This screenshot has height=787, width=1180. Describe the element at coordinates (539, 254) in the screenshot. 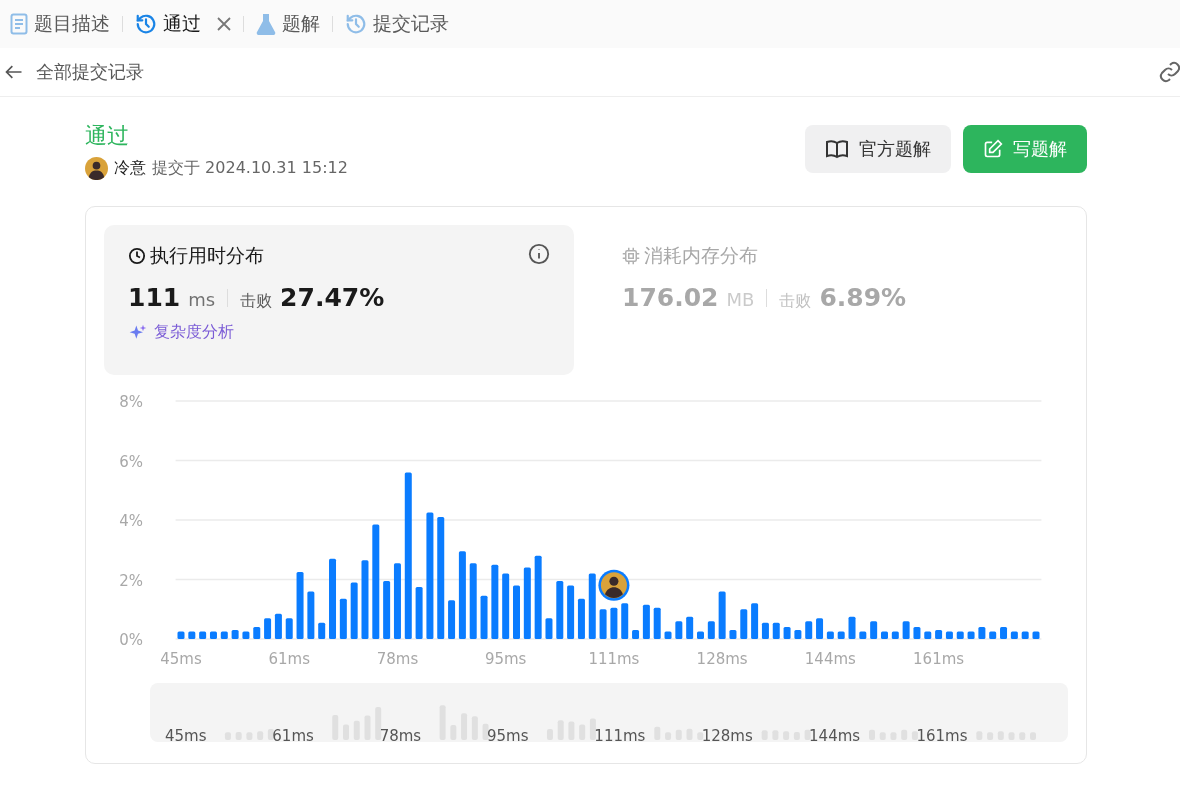

I see `info-icon` at that location.